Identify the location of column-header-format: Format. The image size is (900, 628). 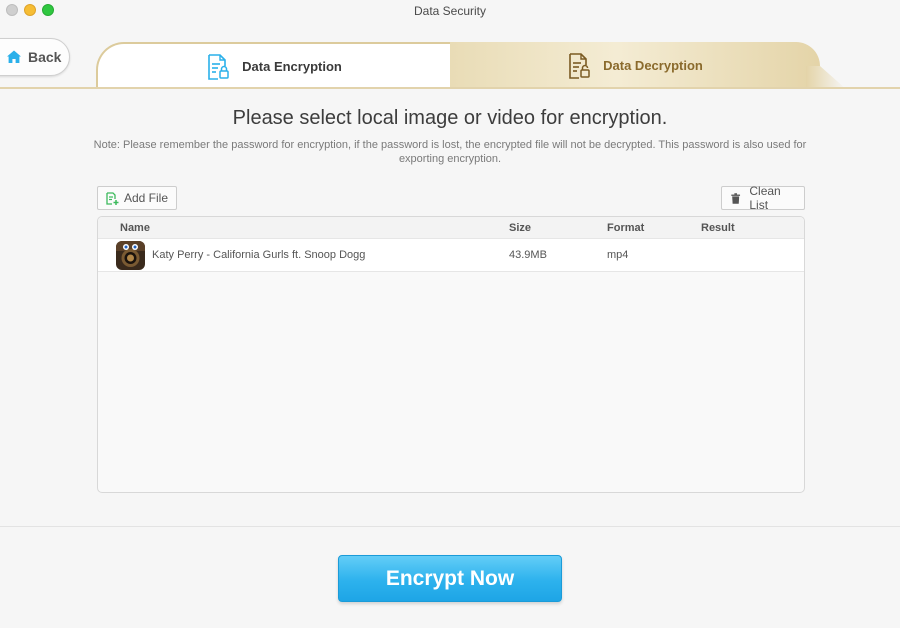
(626, 228).